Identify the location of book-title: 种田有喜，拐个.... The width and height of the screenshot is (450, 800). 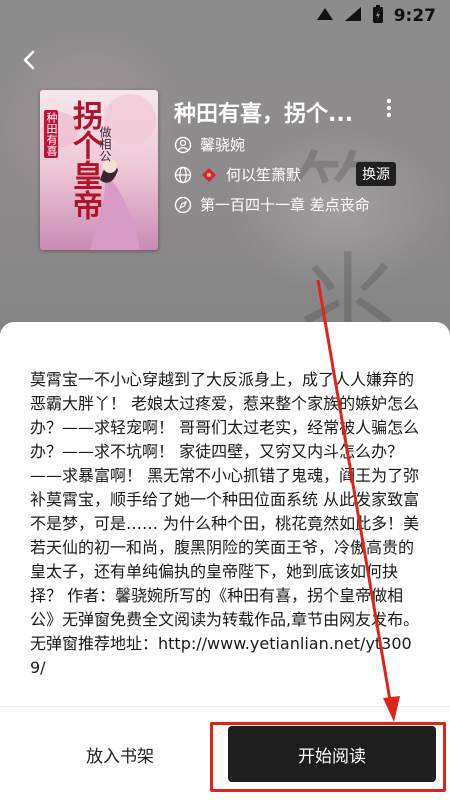
(264, 114).